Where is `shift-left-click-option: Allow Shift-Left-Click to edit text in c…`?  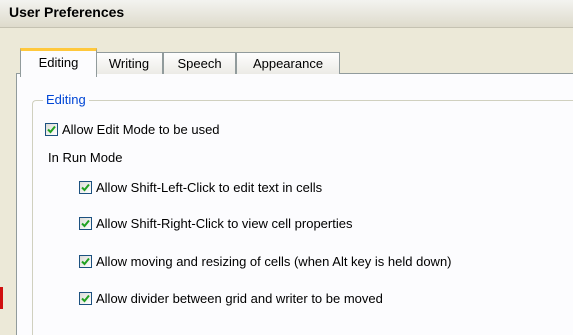
shift-left-click-option: Allow Shift-Left-Click to edit text in c… is located at coordinates (200, 187).